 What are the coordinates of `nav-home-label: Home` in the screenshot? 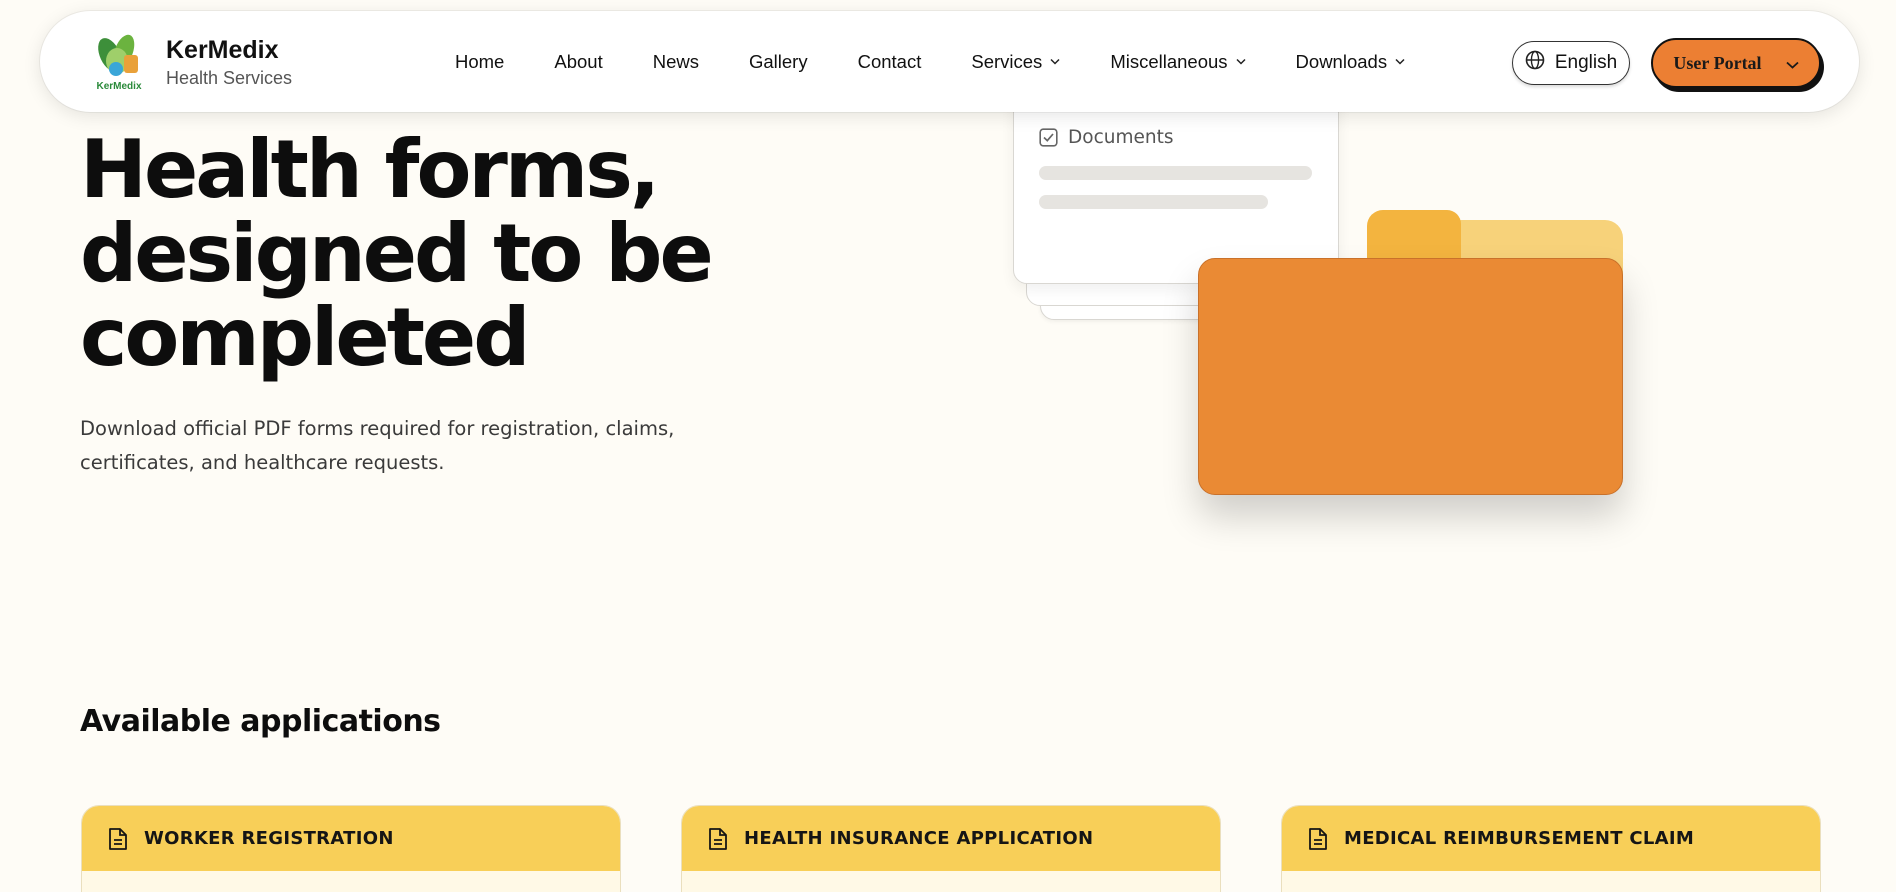 It's located at (480, 61).